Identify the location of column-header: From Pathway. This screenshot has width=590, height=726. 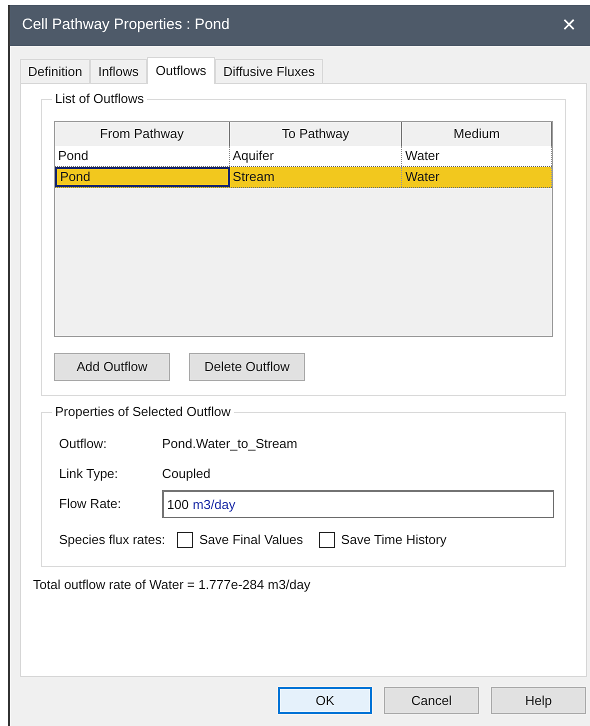
(142, 134).